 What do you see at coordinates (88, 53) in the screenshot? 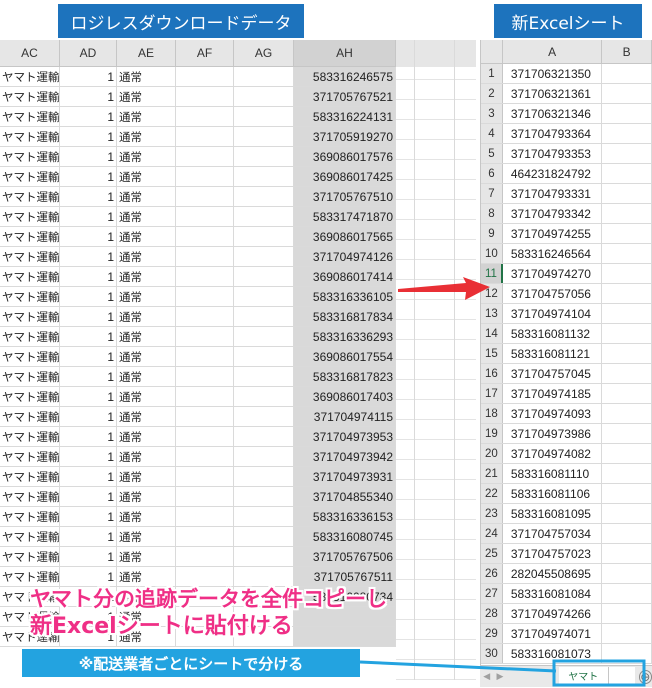
I see `column-header-ad: AD` at bounding box center [88, 53].